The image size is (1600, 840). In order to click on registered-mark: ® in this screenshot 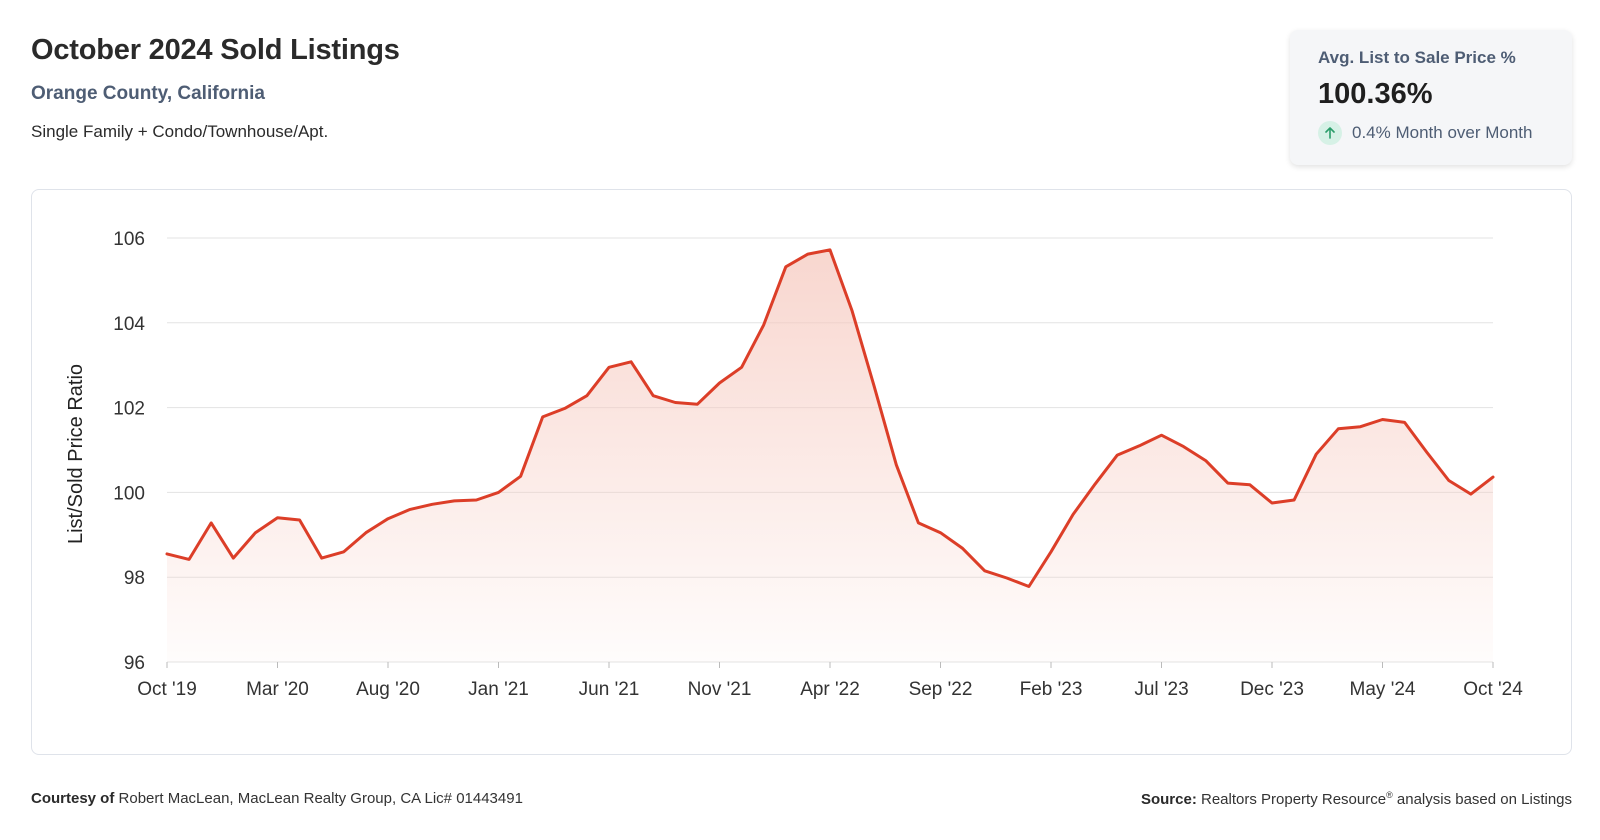, I will do `click(1389, 795)`.